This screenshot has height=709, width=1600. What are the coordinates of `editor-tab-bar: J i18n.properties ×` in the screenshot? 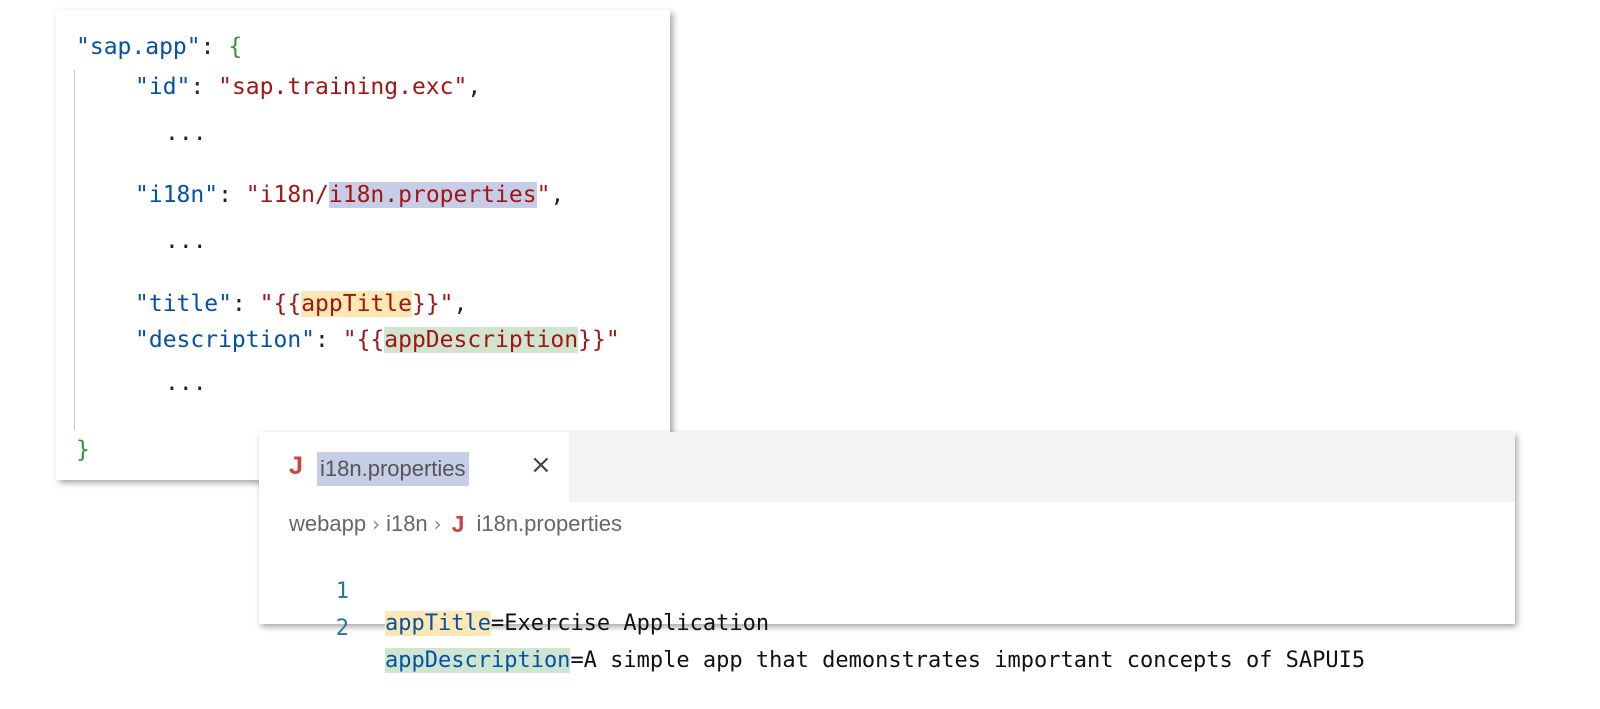 It's located at (887, 467).